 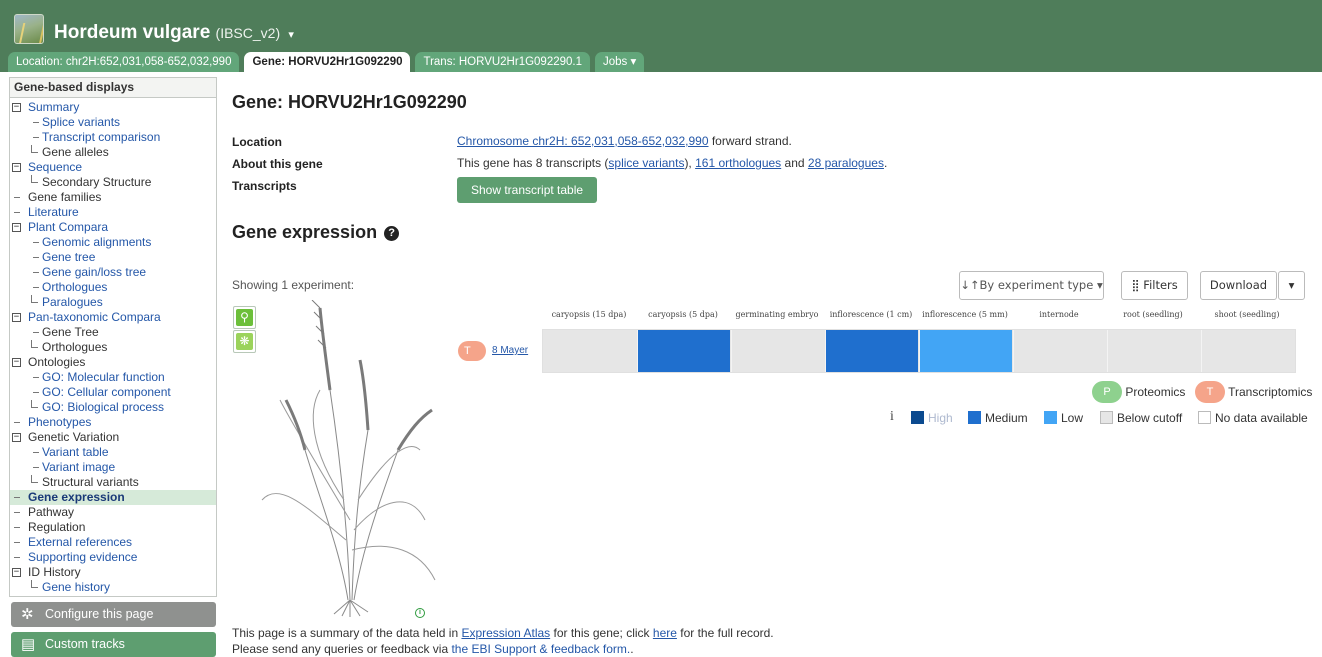 What do you see at coordinates (316, 232) in the screenshot?
I see `gene-expression-heading: Gene expression ?` at bounding box center [316, 232].